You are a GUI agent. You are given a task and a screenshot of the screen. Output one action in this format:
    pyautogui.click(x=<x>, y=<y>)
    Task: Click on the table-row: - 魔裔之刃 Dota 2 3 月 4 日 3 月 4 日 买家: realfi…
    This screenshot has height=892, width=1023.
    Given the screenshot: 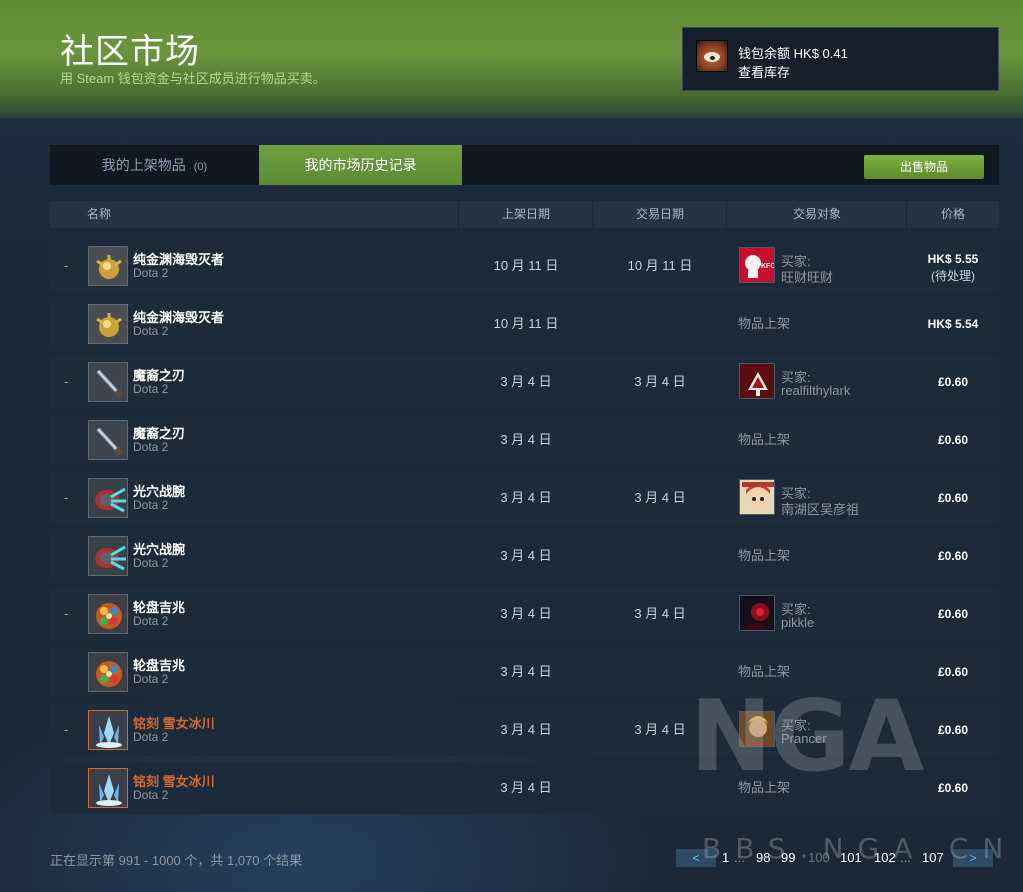 What is the action you would take?
    pyautogui.click(x=524, y=382)
    